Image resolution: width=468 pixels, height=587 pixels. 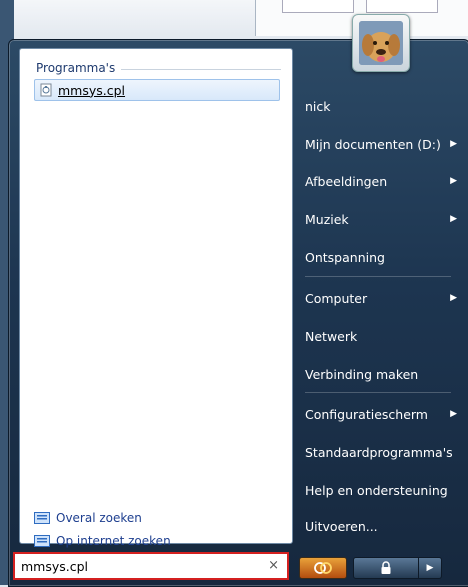 I want to click on right-item-label: Computer, so click(x=336, y=298).